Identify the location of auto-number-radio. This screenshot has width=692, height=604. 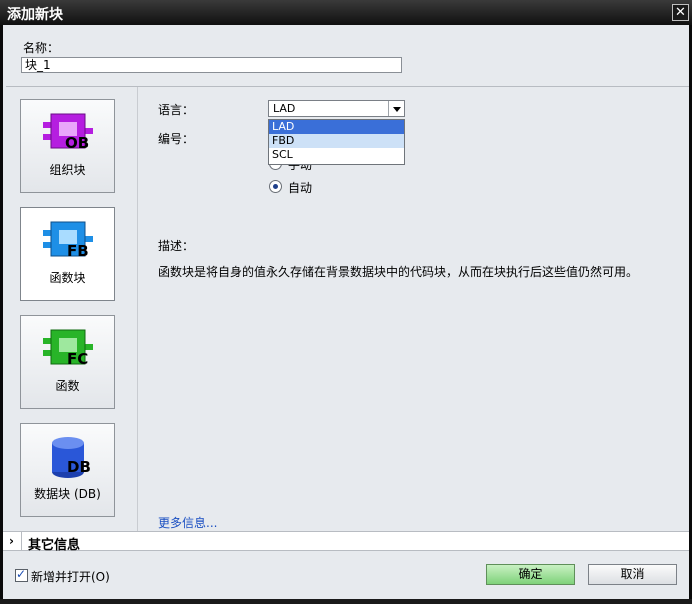
(275, 186).